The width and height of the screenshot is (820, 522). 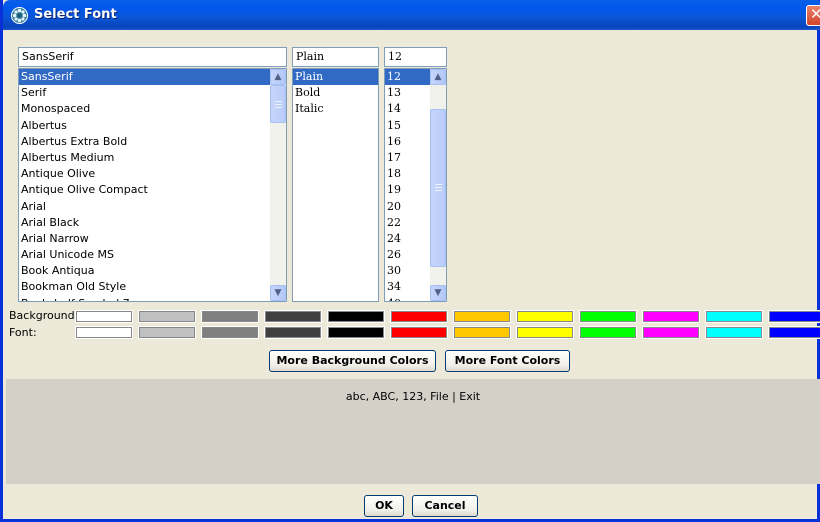 What do you see at coordinates (152, 126) in the screenshot?
I see `font-family-item: Albertus` at bounding box center [152, 126].